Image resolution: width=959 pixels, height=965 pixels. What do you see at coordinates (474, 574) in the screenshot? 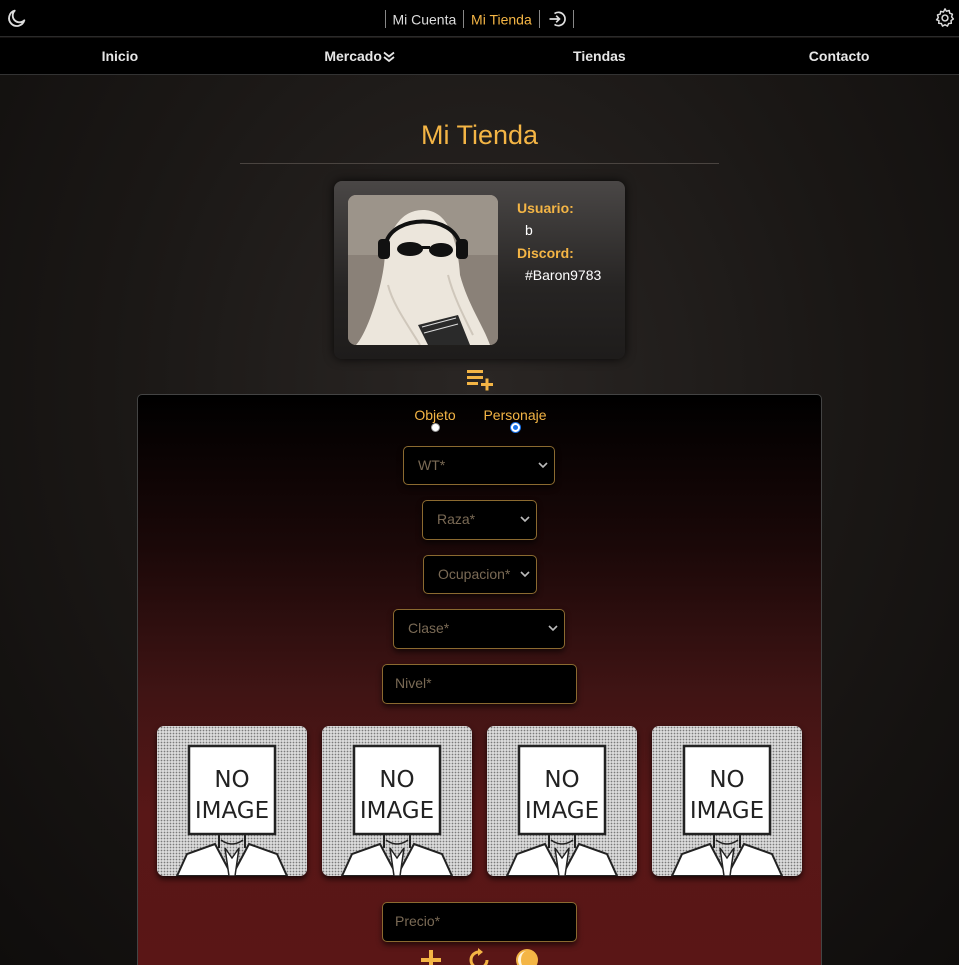
I see `occupation-placeholder: Ocupacion*` at bounding box center [474, 574].